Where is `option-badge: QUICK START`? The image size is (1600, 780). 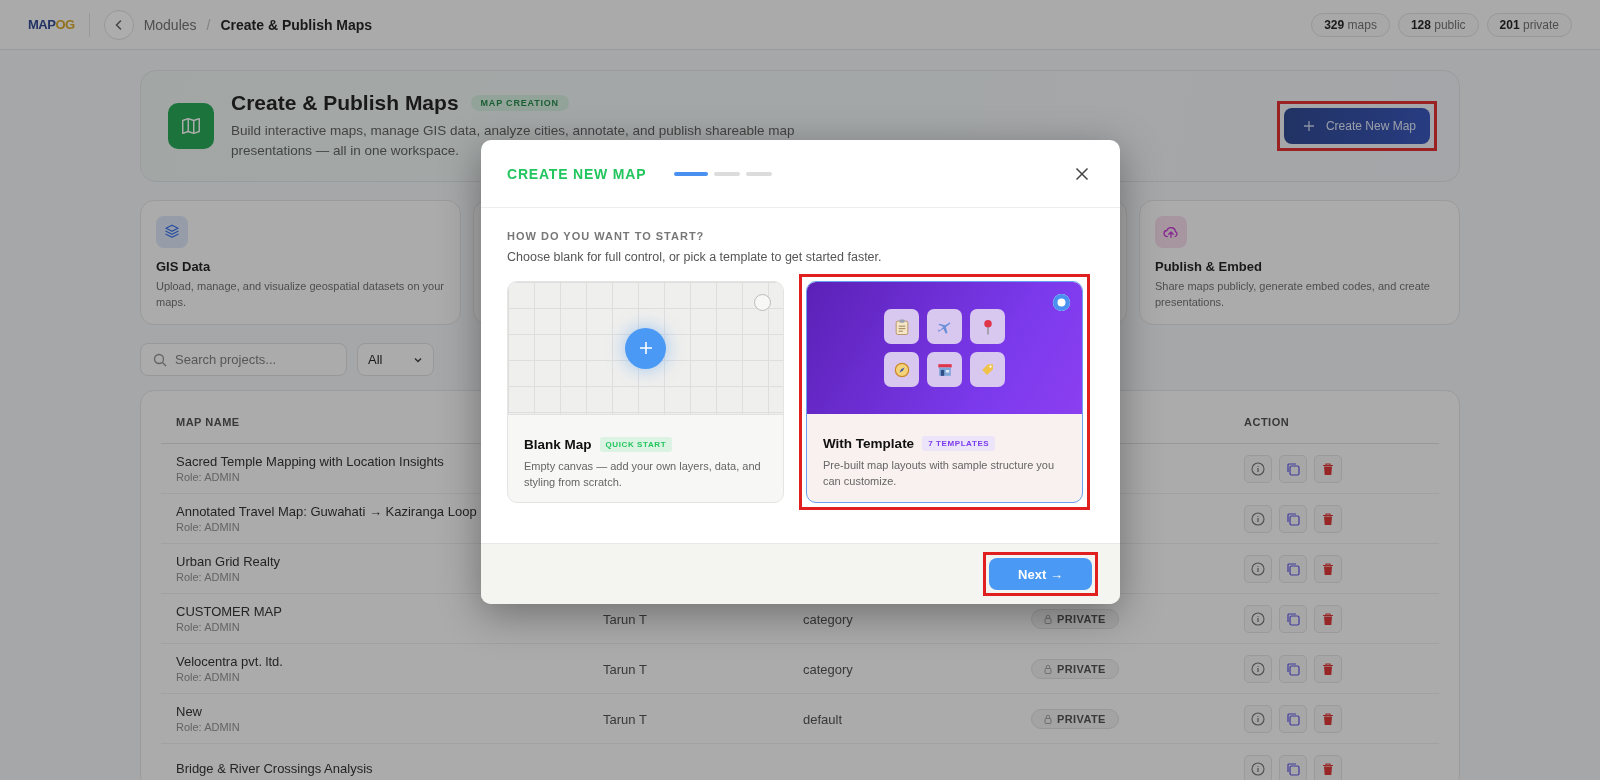
option-badge: QUICK START is located at coordinates (636, 444).